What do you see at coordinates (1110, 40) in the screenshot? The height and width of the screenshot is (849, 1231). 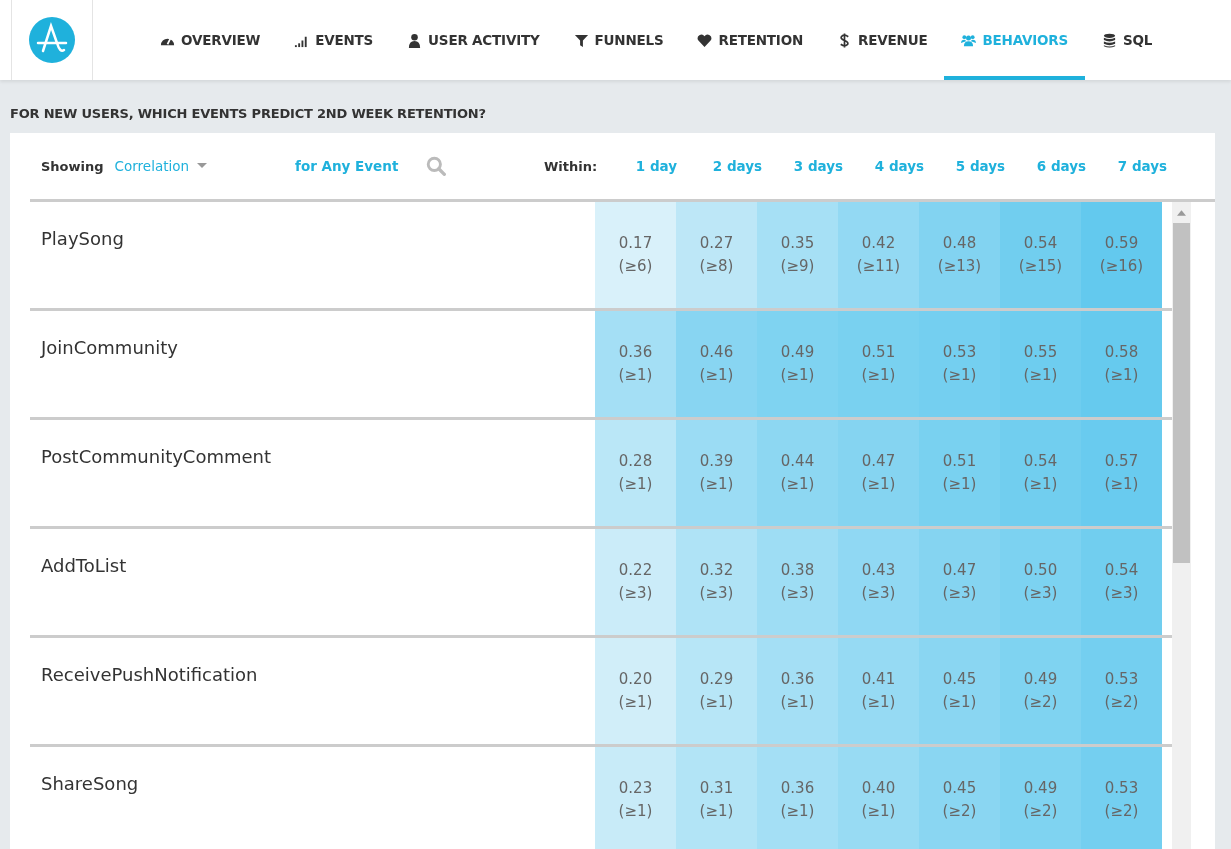 I see `database-icon` at bounding box center [1110, 40].